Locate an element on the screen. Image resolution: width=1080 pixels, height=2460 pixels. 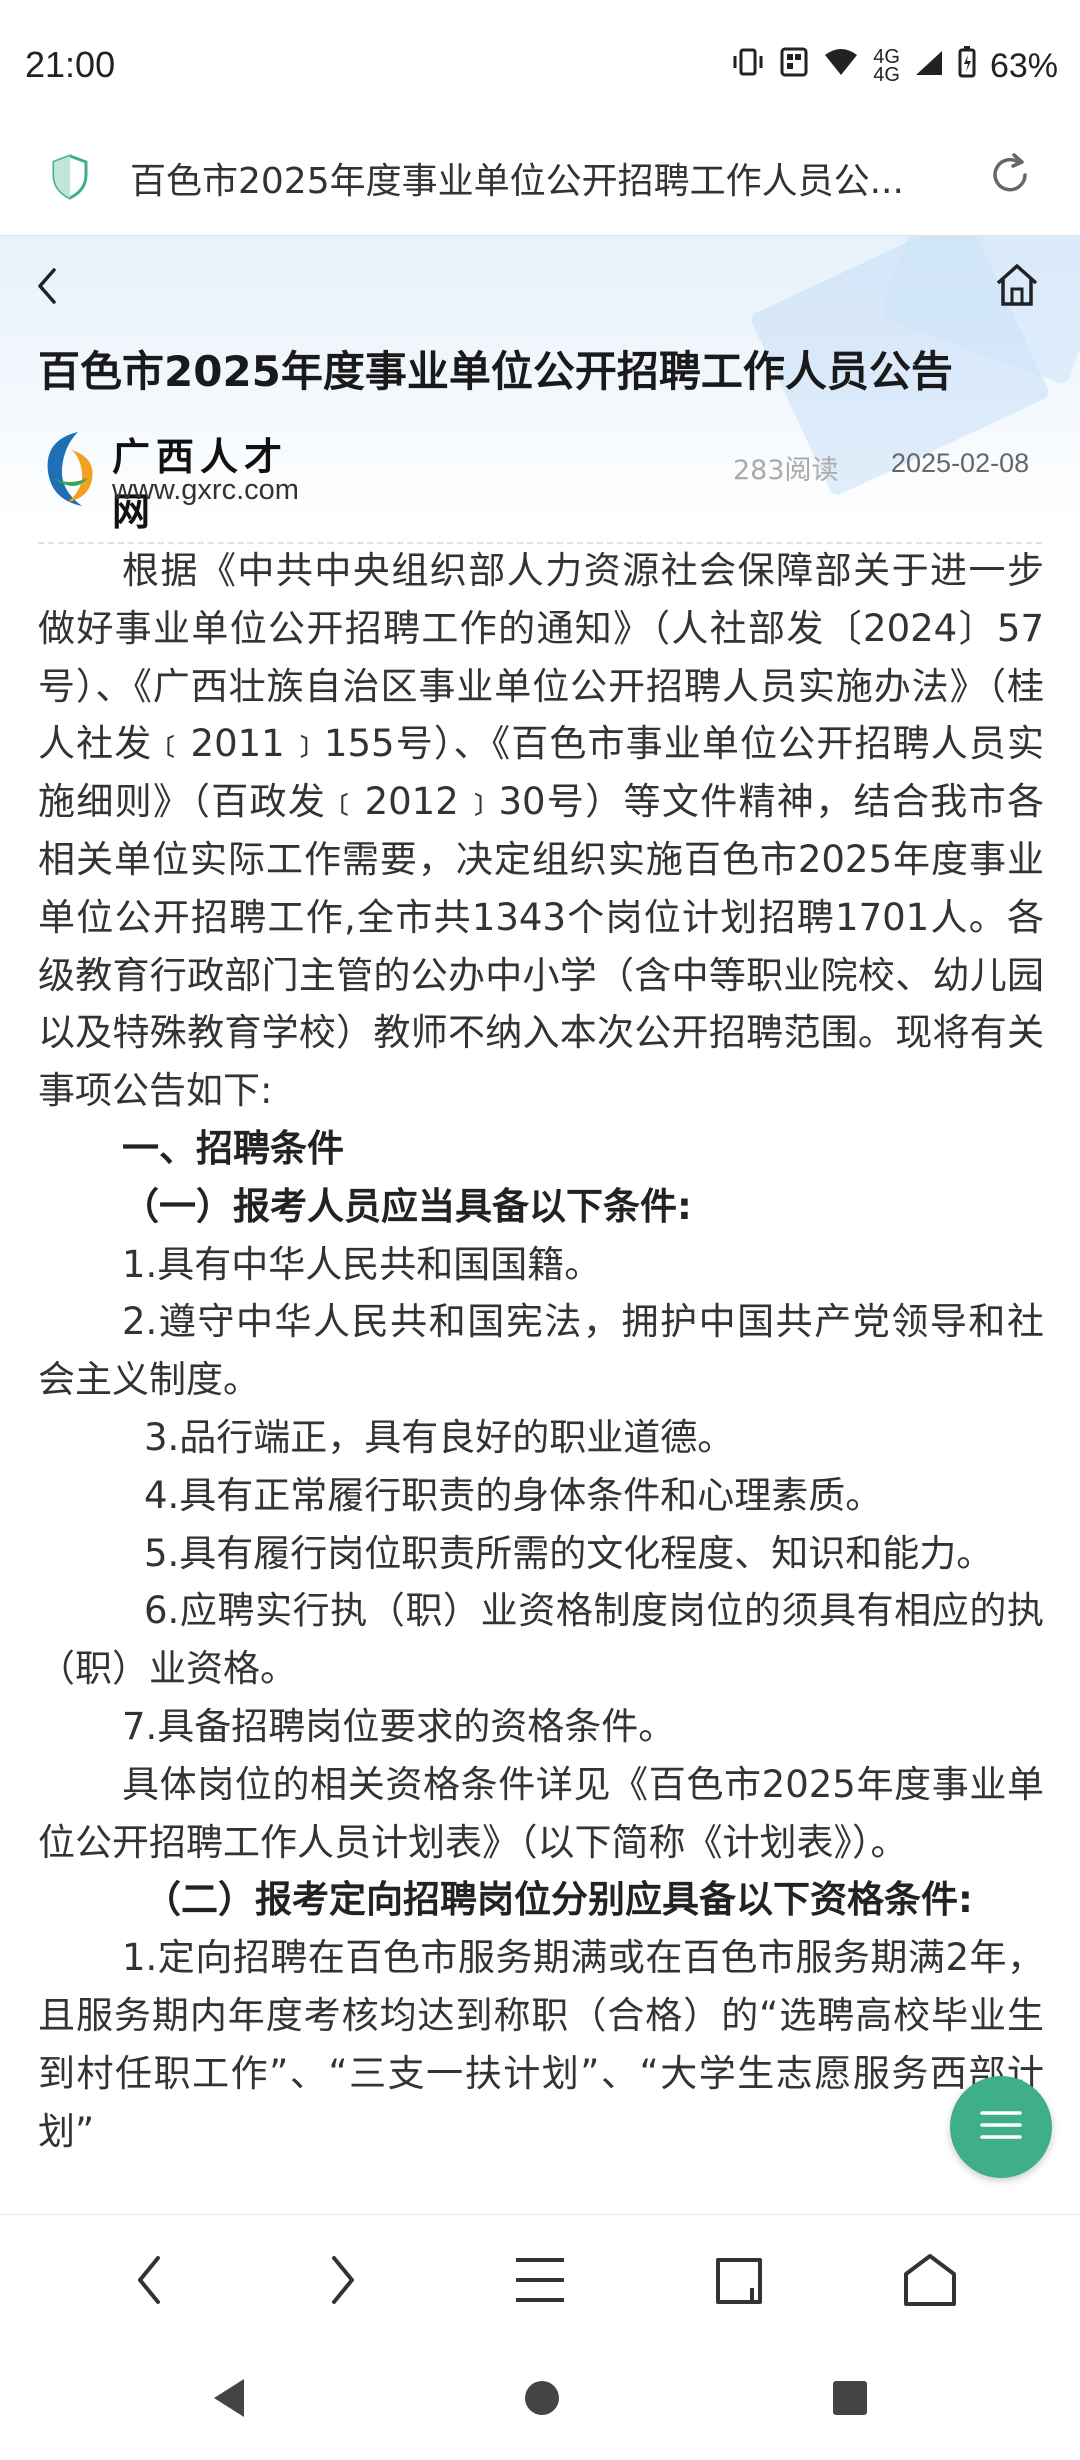
publish-date: 2025-02-08 is located at coordinates (960, 463).